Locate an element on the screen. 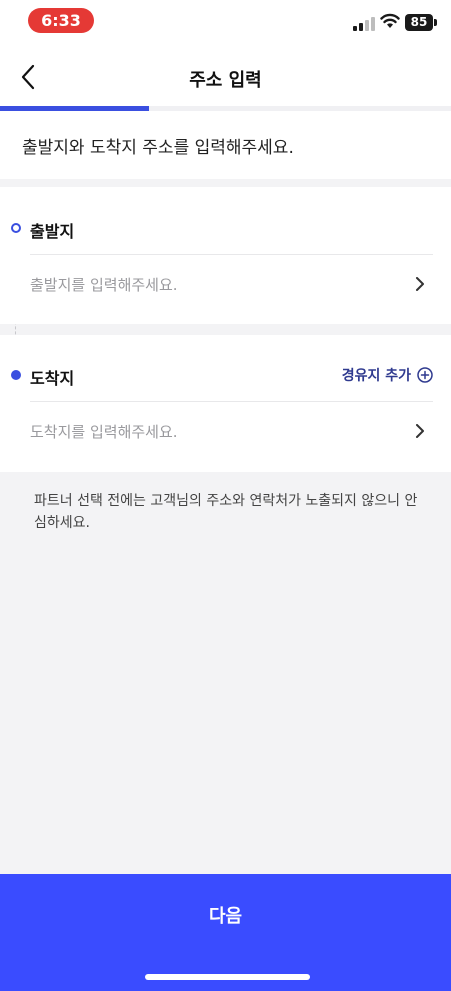  next-button-label: 다음 is located at coordinates (225, 916).